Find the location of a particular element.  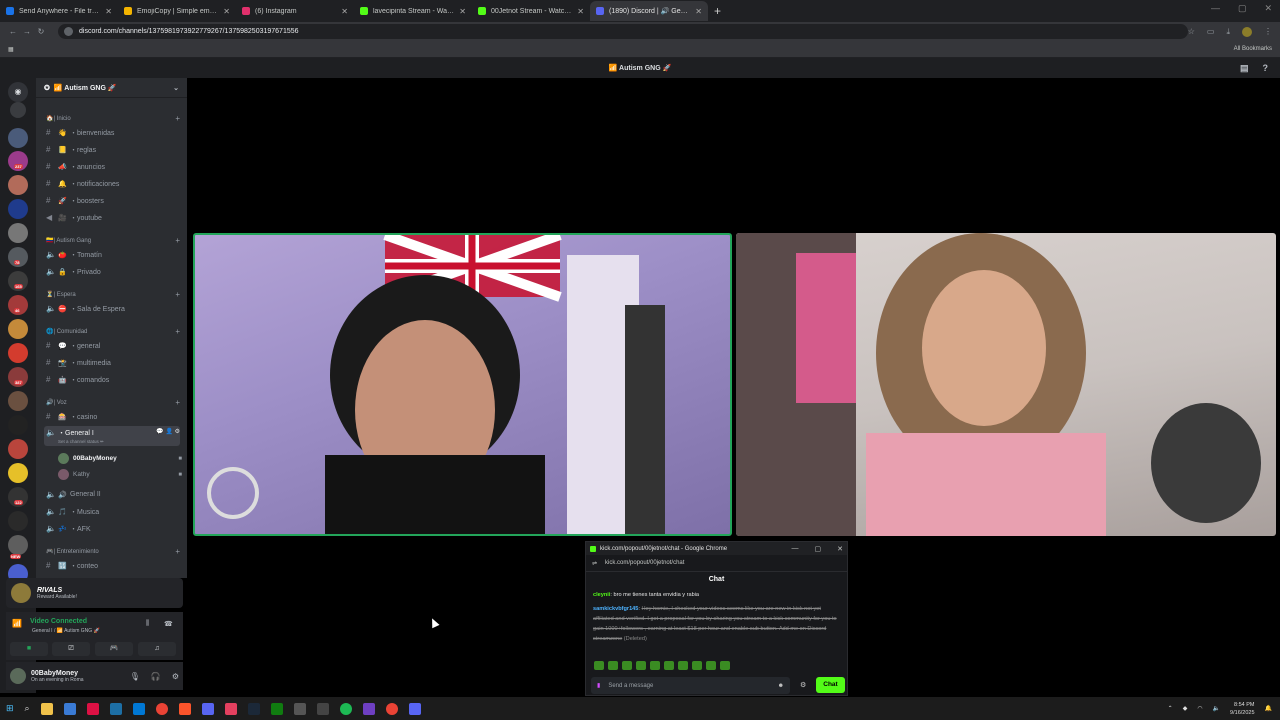

category-espera: ⏳ | Espera + is located at coordinates (113, 294).